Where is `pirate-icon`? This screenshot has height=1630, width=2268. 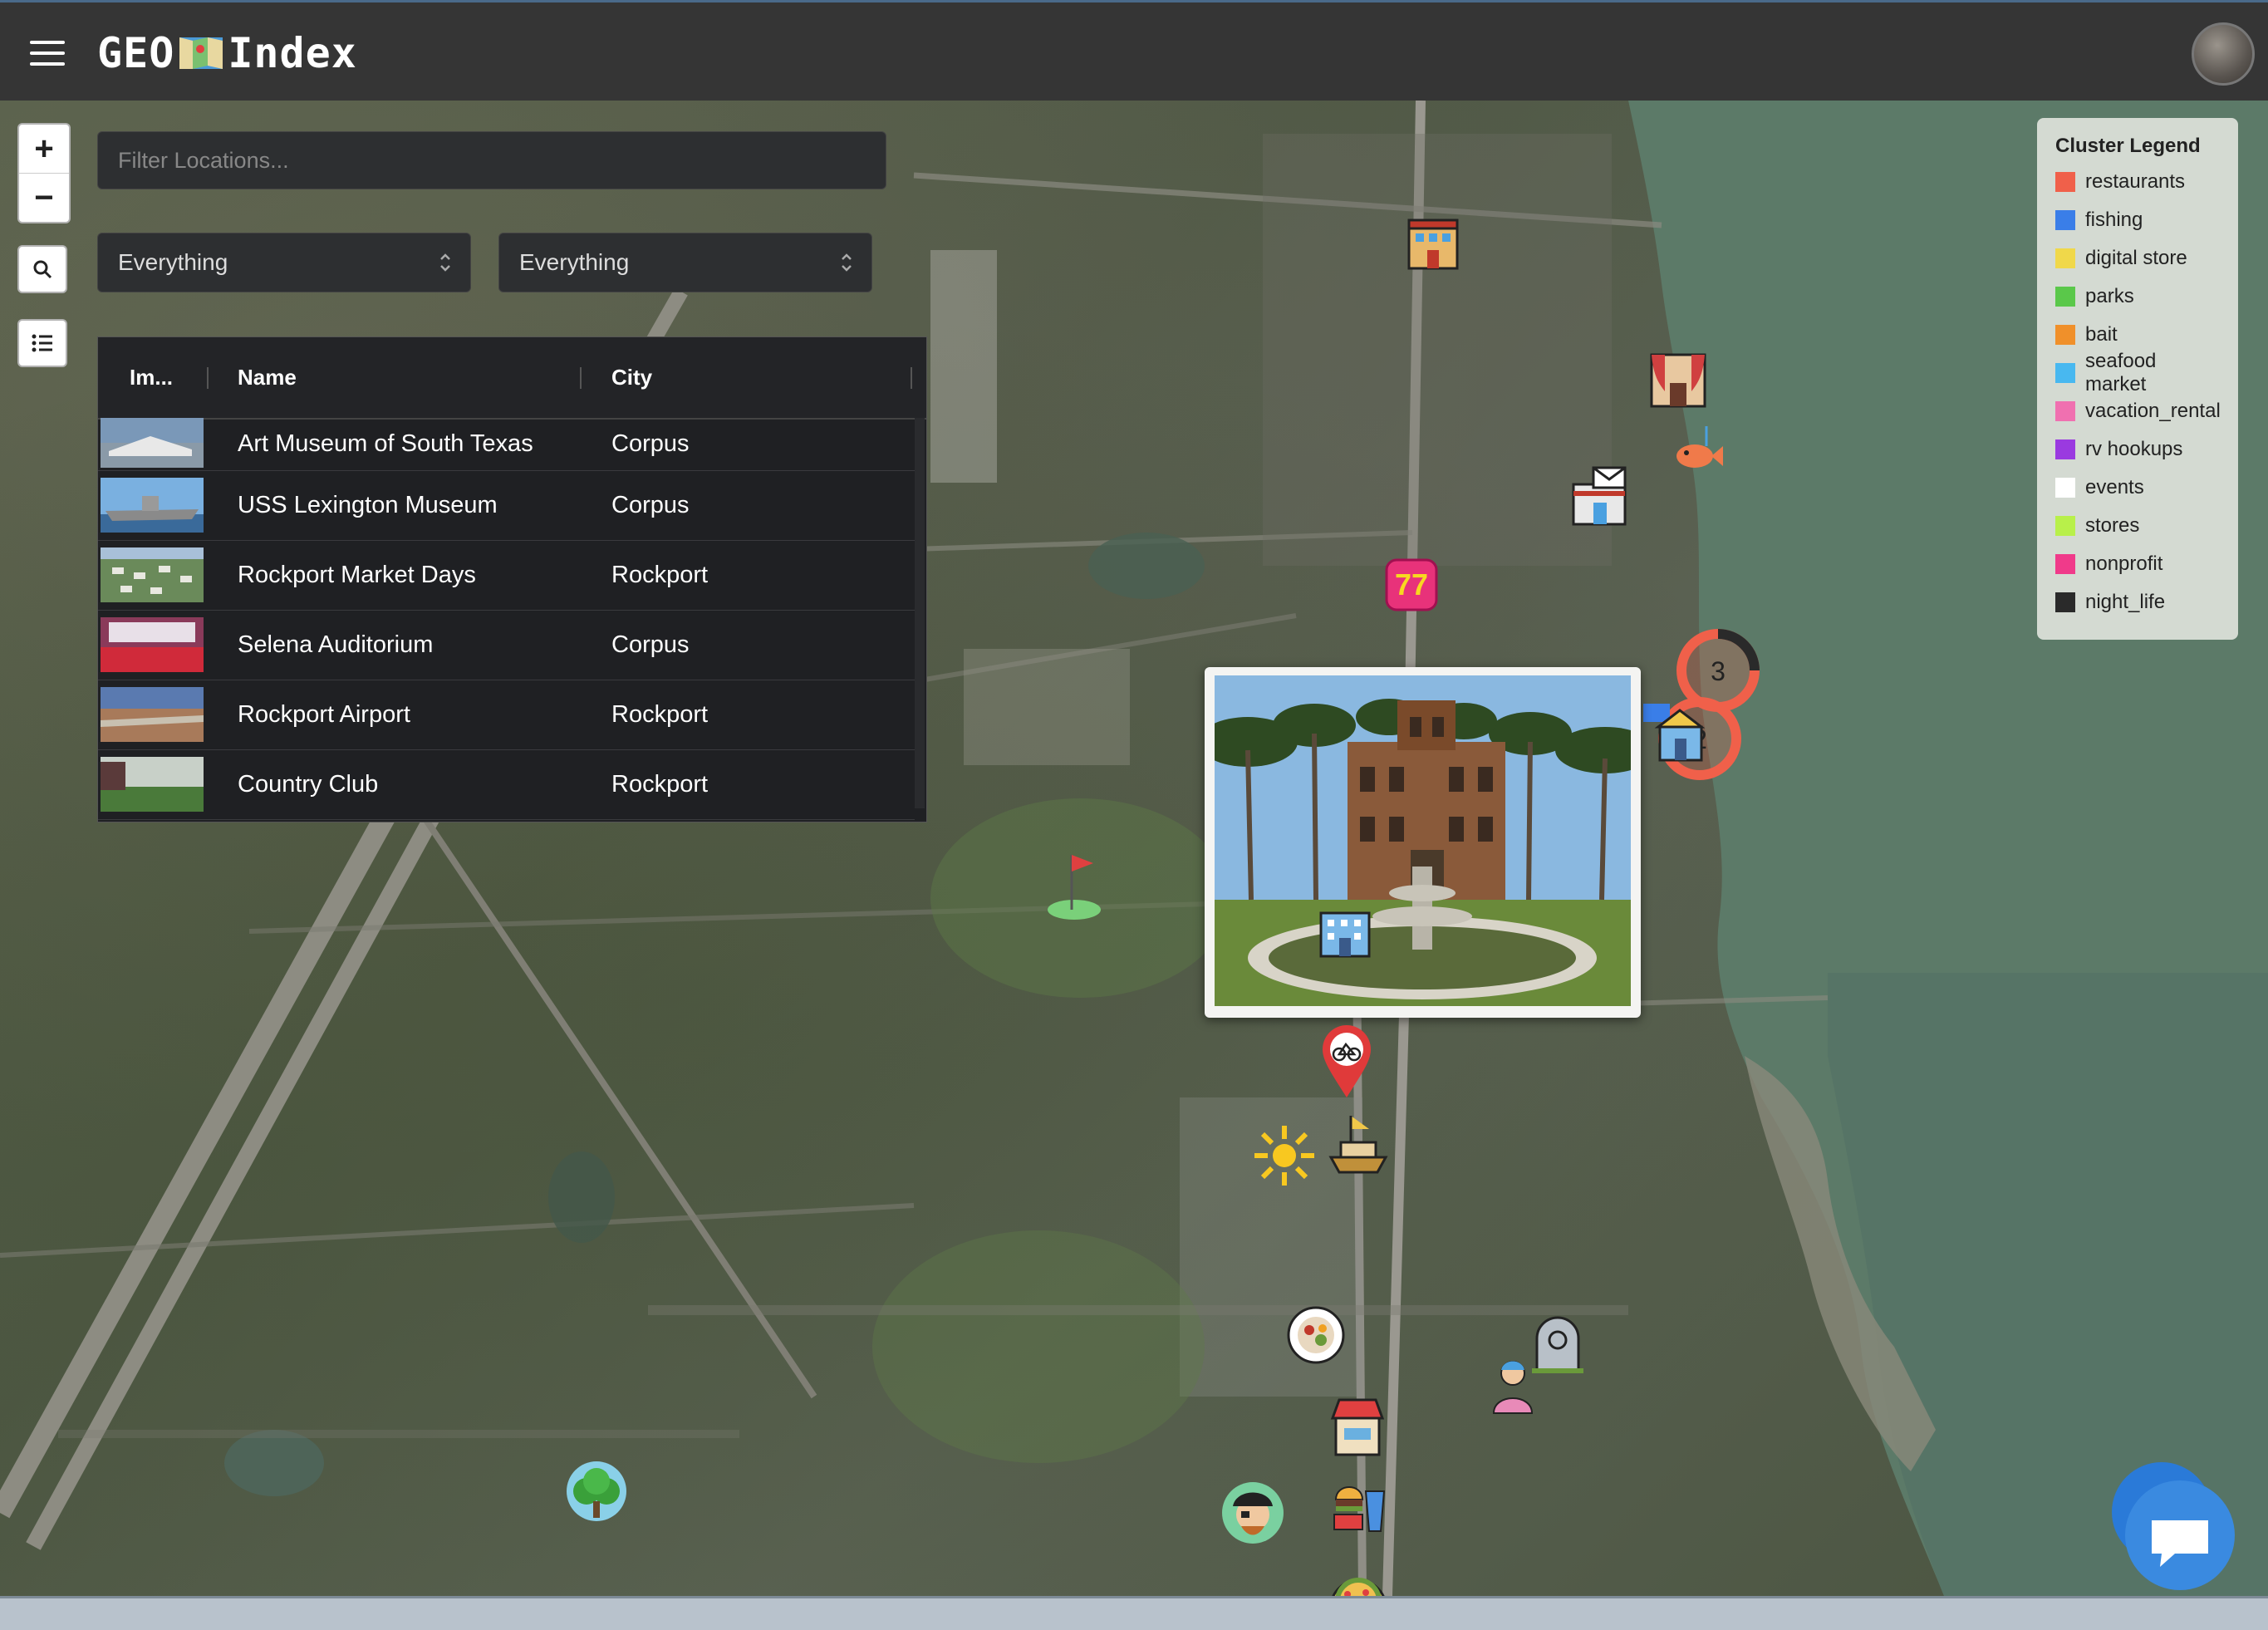
pirate-icon is located at coordinates (1253, 1513).